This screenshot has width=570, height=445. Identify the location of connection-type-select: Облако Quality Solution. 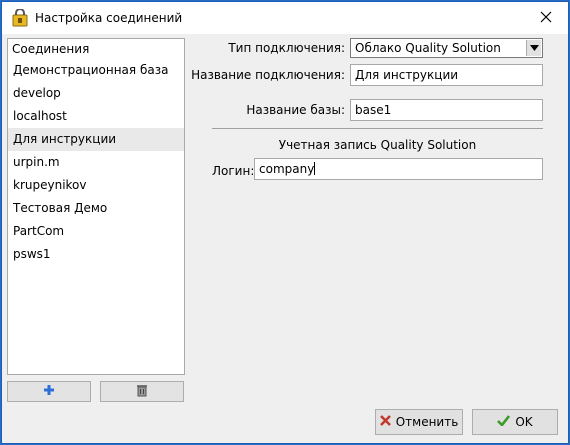
(446, 48).